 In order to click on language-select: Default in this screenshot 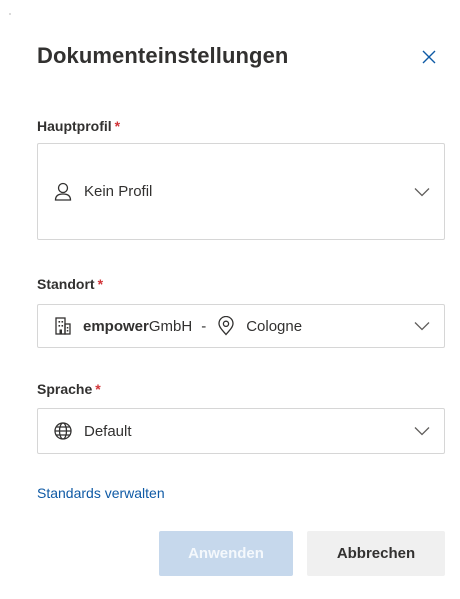, I will do `click(241, 431)`.